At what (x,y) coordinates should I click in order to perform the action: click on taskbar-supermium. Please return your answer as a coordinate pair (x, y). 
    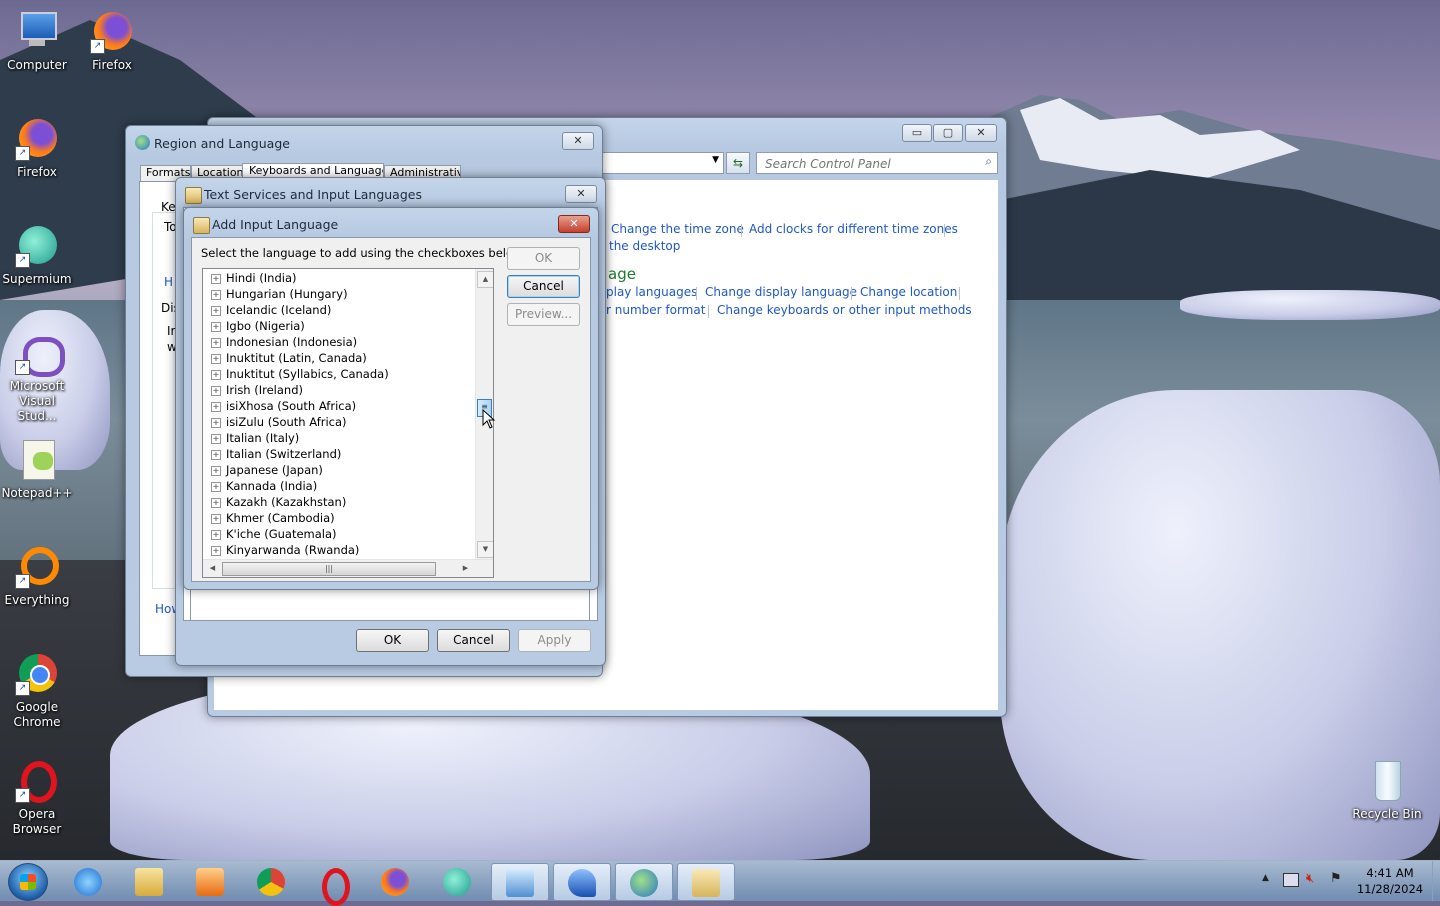
    Looking at the image, I should click on (457, 881).